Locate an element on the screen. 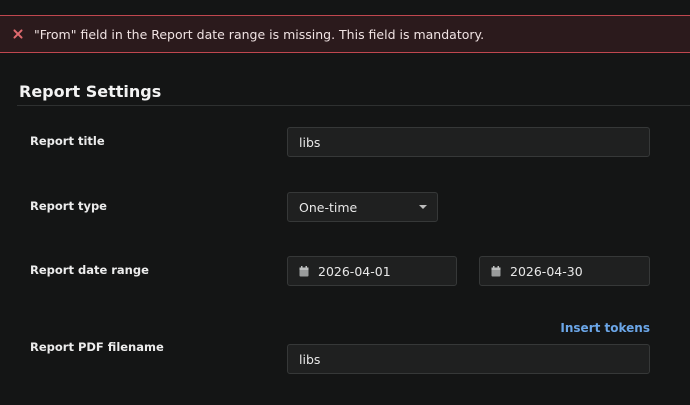  chevron-down-icon is located at coordinates (423, 207).